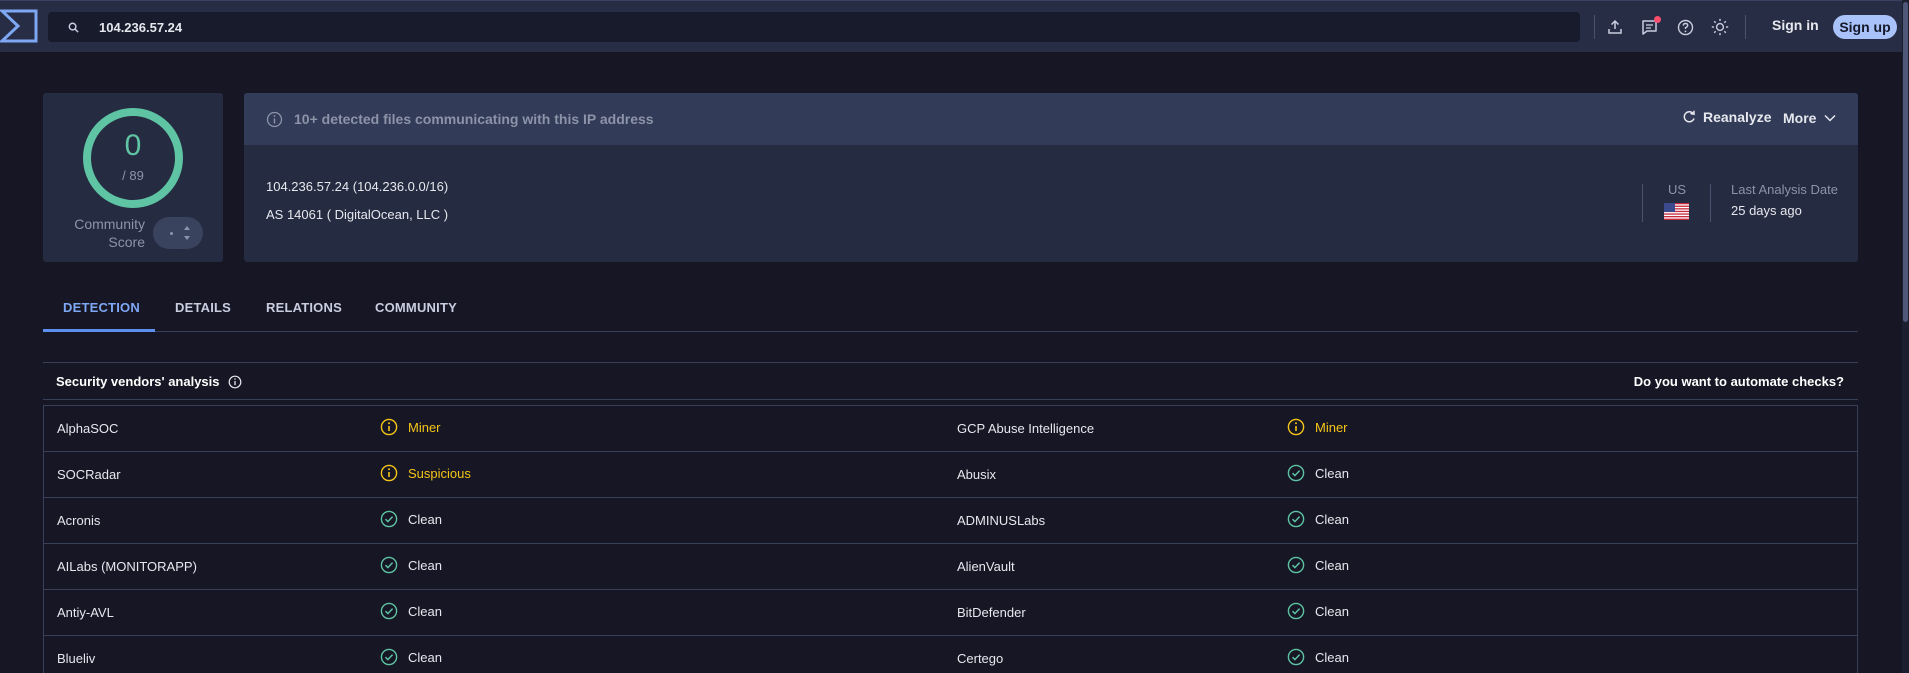 This screenshot has height=673, width=1909. I want to click on community-score-label: Community Score, so click(109, 233).